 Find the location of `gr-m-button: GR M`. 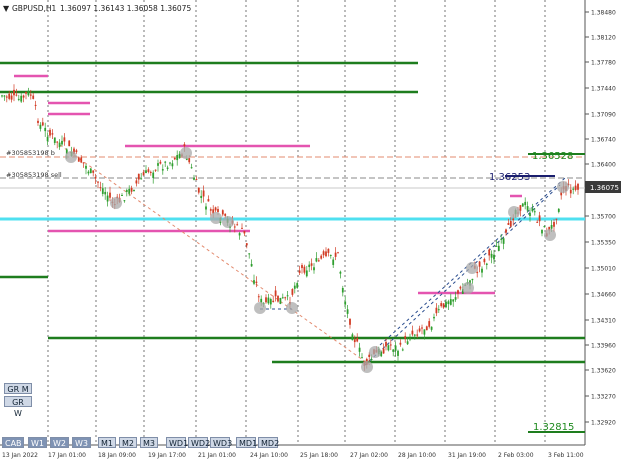

gr-m-button: GR M is located at coordinates (18, 388).